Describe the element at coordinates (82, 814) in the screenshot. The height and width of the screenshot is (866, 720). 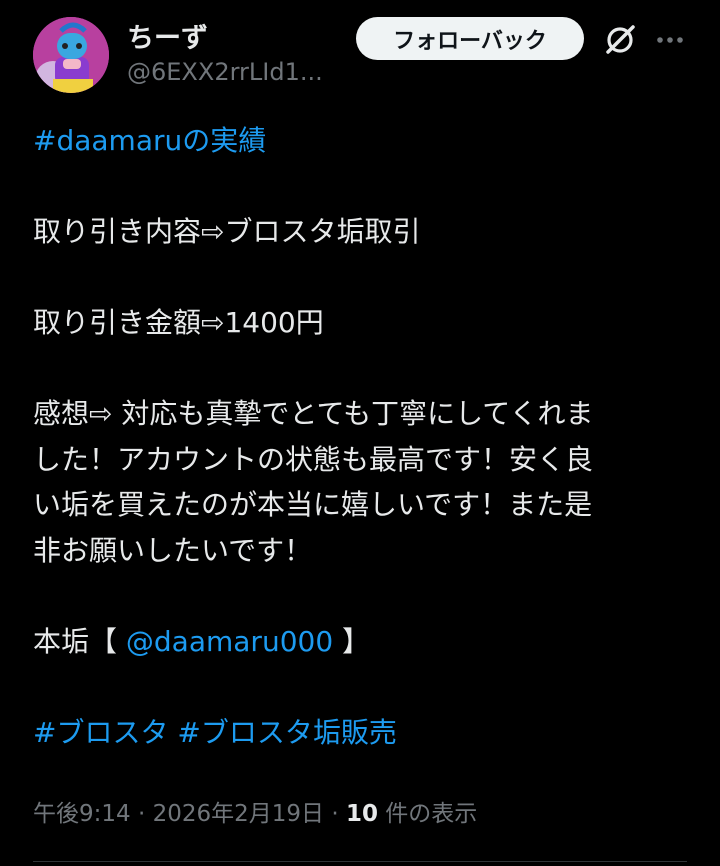
I see `post-time: 午後9:14` at that location.